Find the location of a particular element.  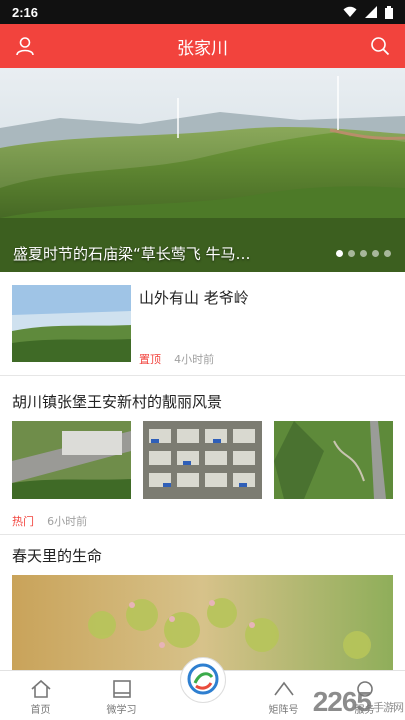

nav-label: 首页 is located at coordinates (40, 710).